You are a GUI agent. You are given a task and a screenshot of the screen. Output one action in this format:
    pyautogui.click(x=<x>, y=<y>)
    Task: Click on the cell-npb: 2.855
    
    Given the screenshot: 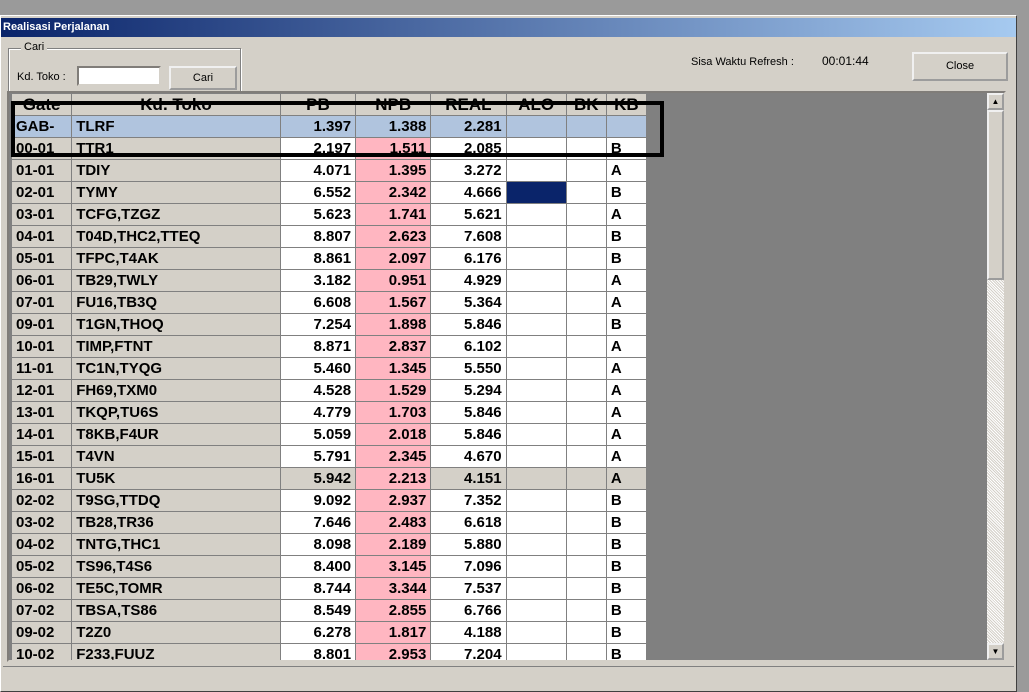 What is the action you would take?
    pyautogui.click(x=393, y=610)
    